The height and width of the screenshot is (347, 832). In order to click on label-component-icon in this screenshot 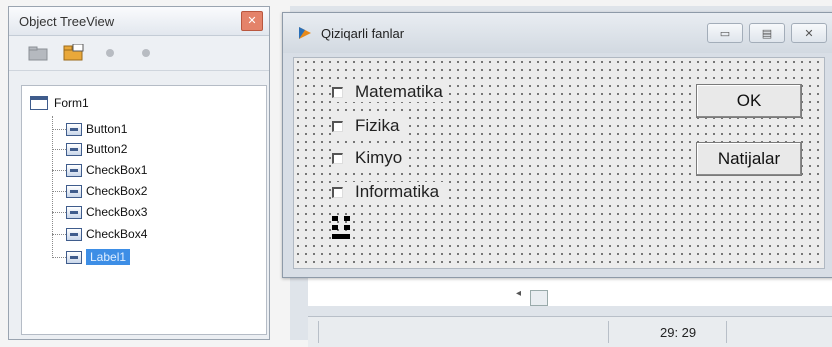, I will do `click(74, 257)`.